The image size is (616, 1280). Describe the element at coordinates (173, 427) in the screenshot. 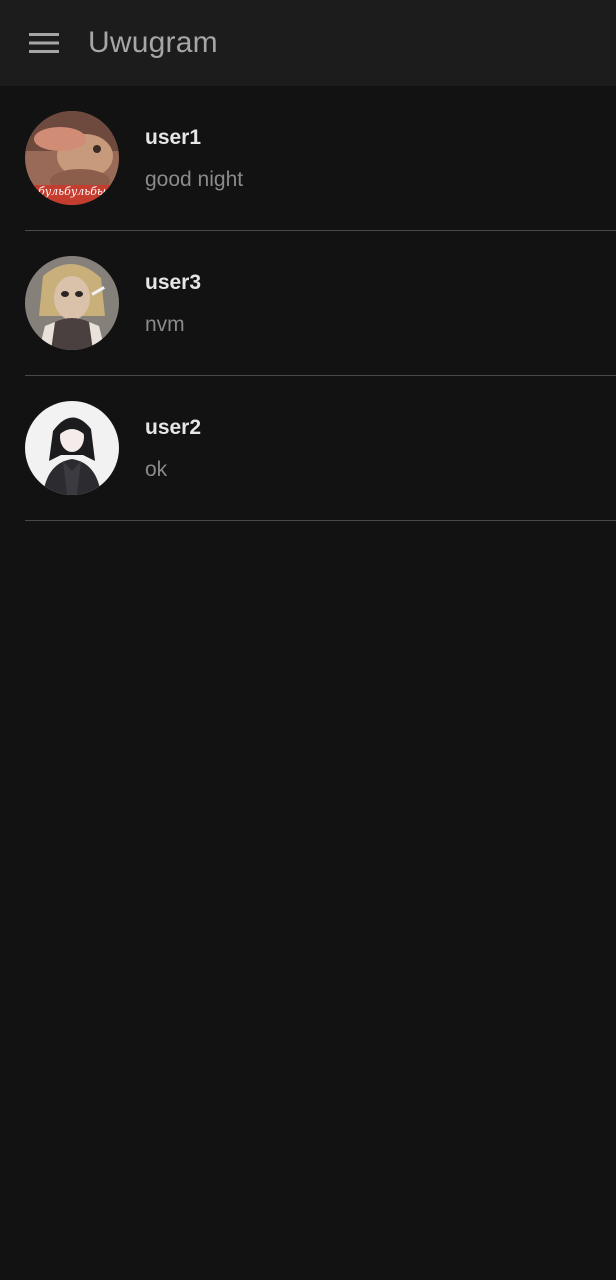

I see `chat-name: user2` at that location.